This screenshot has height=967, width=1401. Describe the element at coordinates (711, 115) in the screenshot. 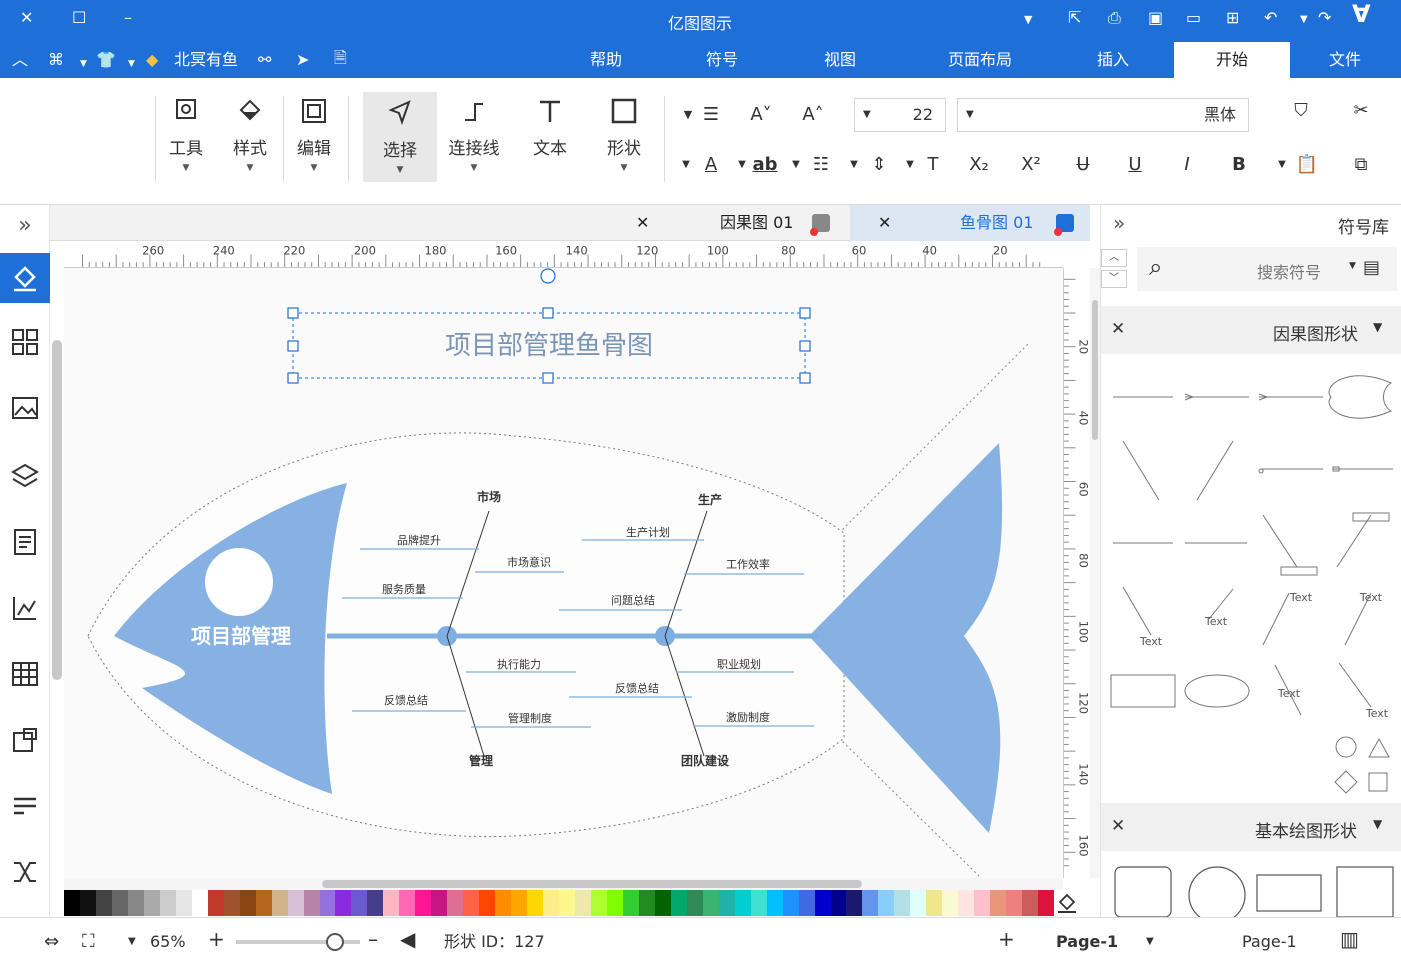

I see `align-icon: ☰` at that location.